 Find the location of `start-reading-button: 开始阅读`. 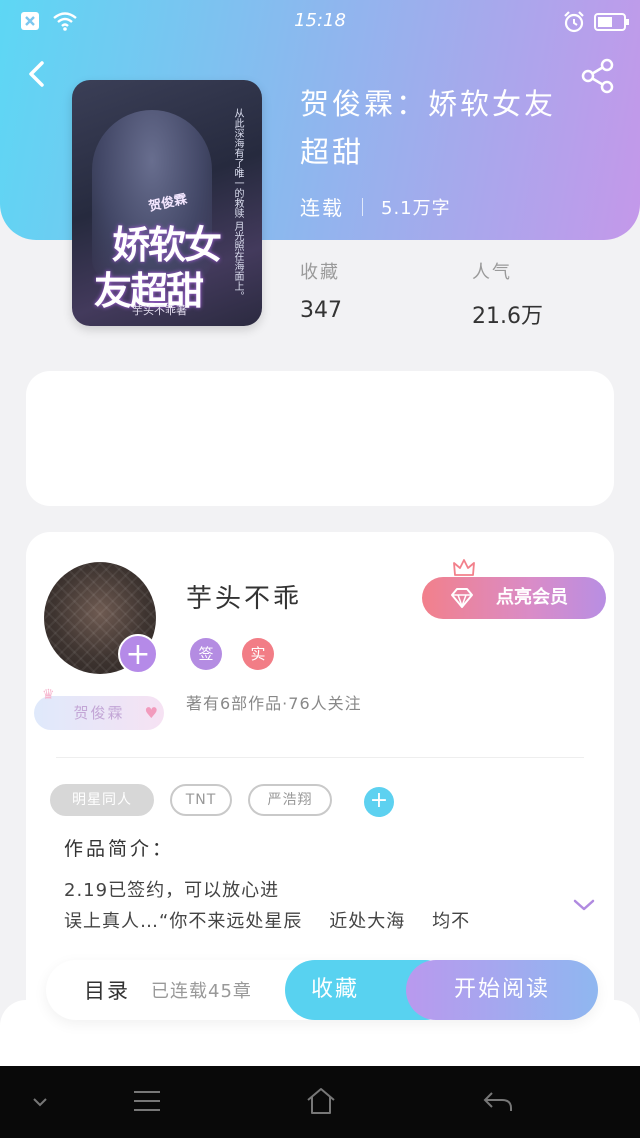

start-reading-button: 开始阅读 is located at coordinates (502, 990).